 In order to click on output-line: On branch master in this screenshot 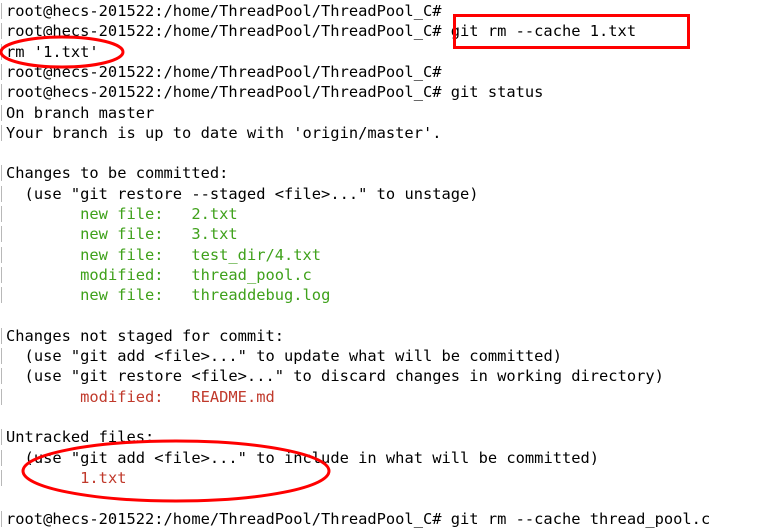, I will do `click(80, 113)`.